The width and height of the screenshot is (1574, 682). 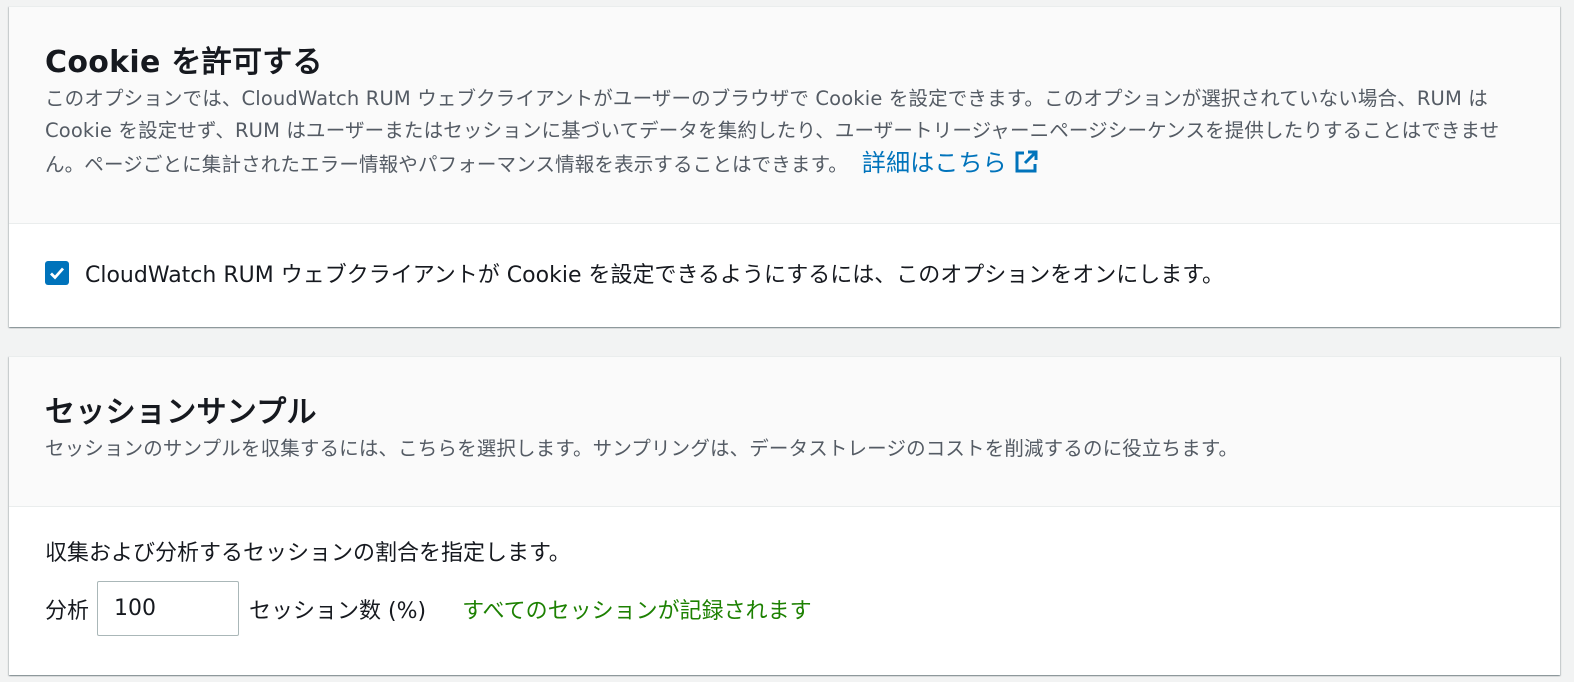 I want to click on input-suffix-label: セッション数 (%), so click(x=338, y=611).